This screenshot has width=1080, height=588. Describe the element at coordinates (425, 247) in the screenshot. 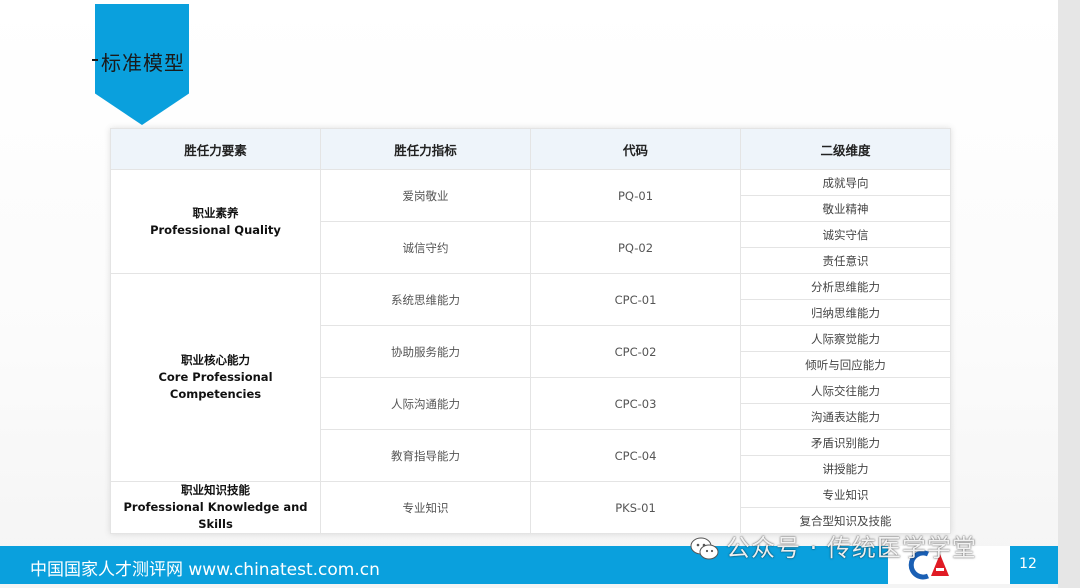

I see `indicator-cell: 诚信守约` at that location.